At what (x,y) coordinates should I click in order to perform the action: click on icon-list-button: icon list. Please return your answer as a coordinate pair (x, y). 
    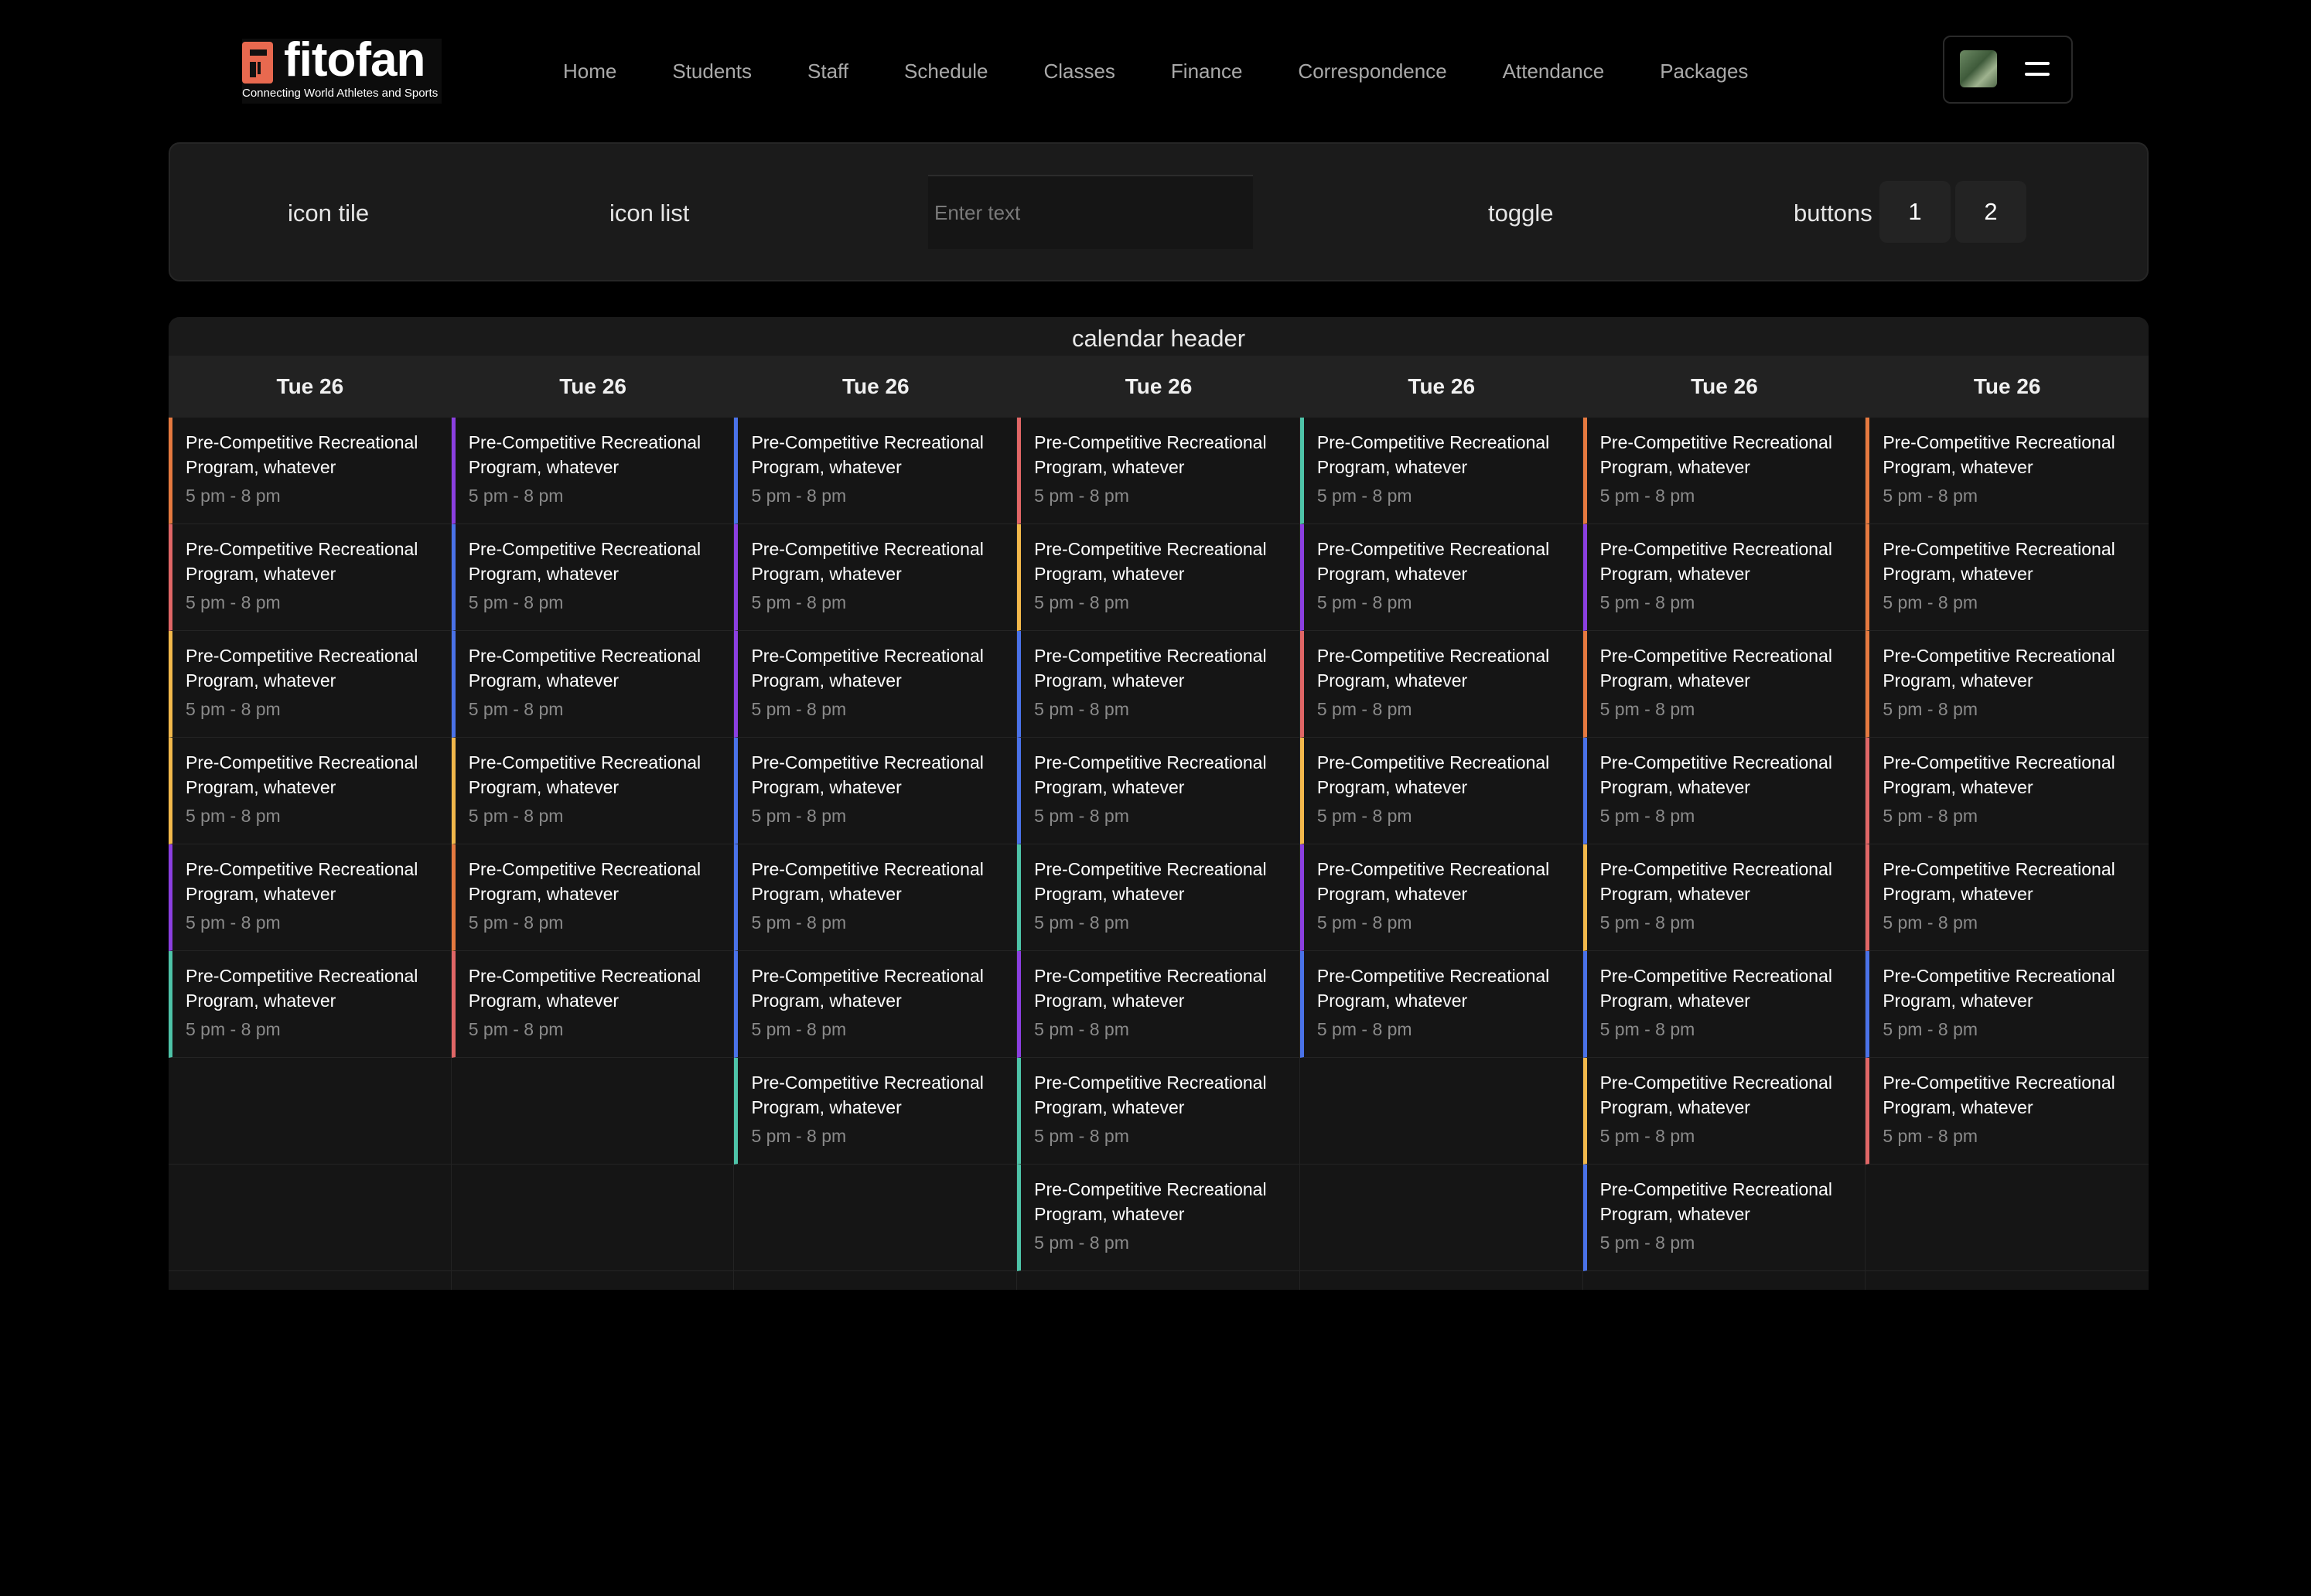
    Looking at the image, I should click on (649, 213).